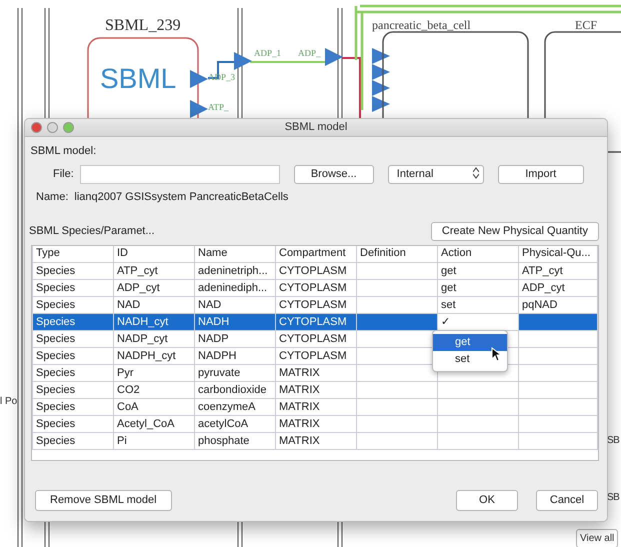  I want to click on table-row: Species Acetyl_CoA acetylCoA MATRIX, so click(315, 424).